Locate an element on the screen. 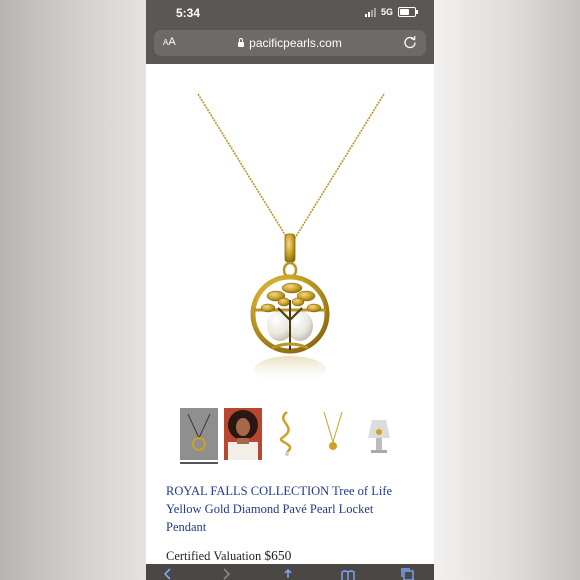 This screenshot has height=580, width=580. status-time: 5:34 is located at coordinates (188, 13).